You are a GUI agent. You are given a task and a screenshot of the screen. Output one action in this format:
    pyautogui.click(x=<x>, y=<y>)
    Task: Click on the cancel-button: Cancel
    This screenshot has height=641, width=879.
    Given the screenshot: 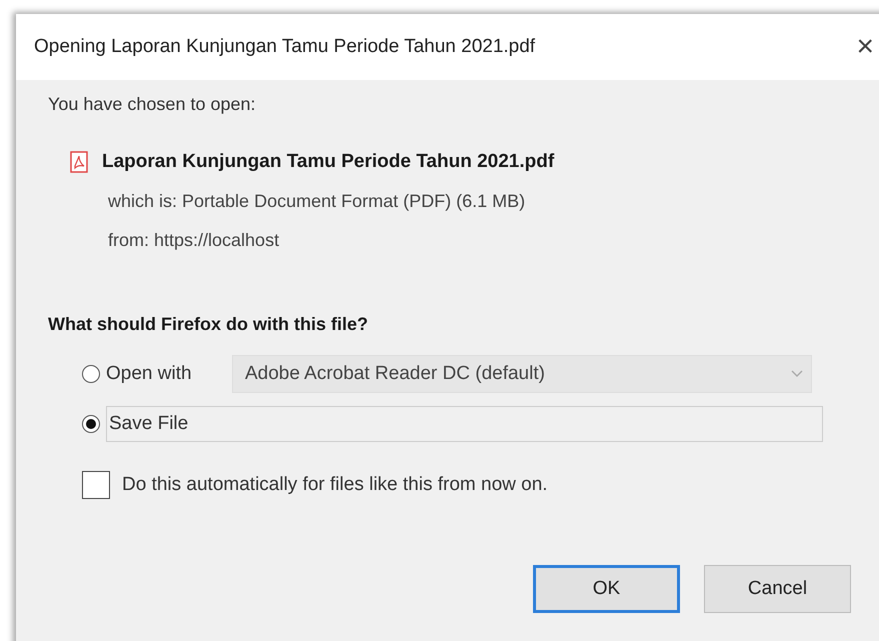 What is the action you would take?
    pyautogui.click(x=777, y=589)
    